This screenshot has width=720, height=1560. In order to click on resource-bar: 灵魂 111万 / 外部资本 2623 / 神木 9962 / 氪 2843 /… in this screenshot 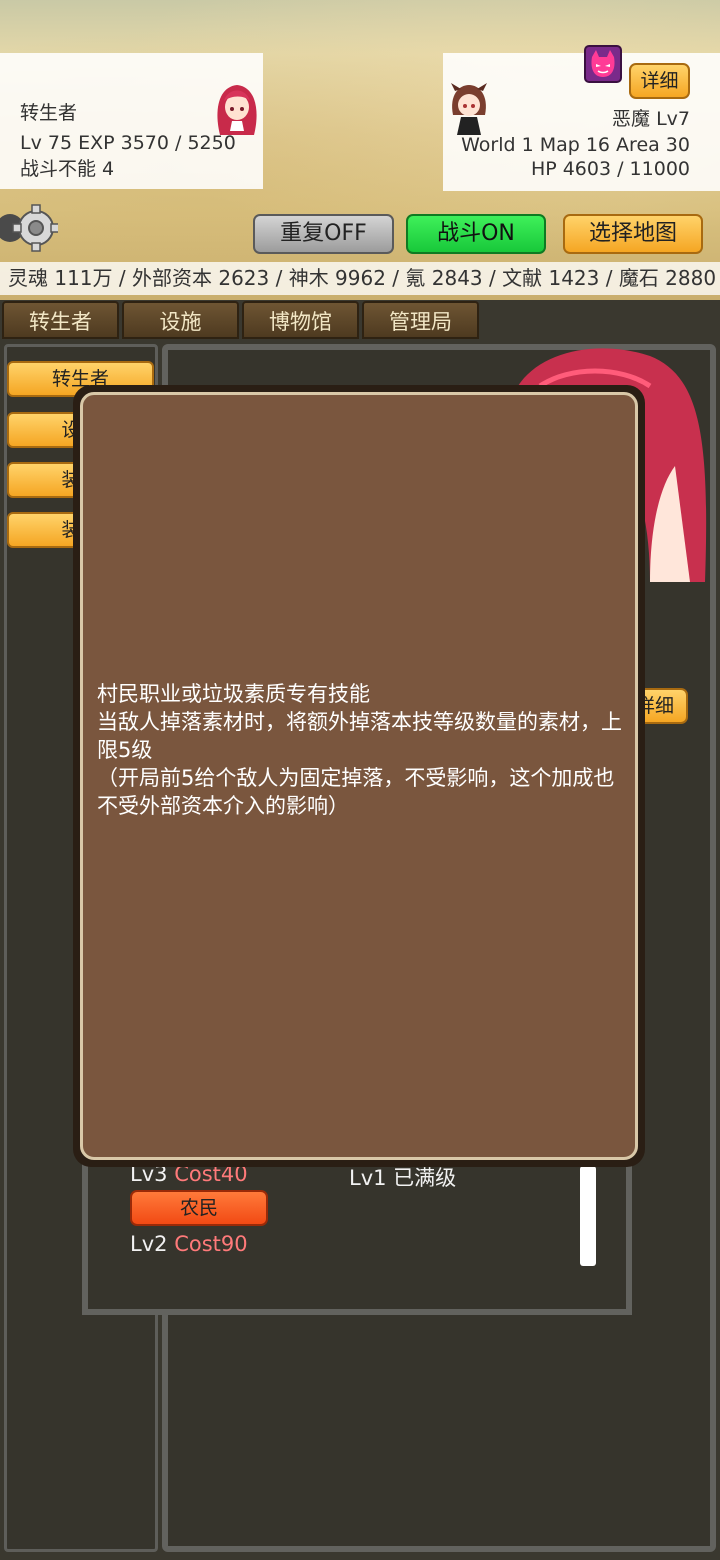, I will do `click(360, 278)`.